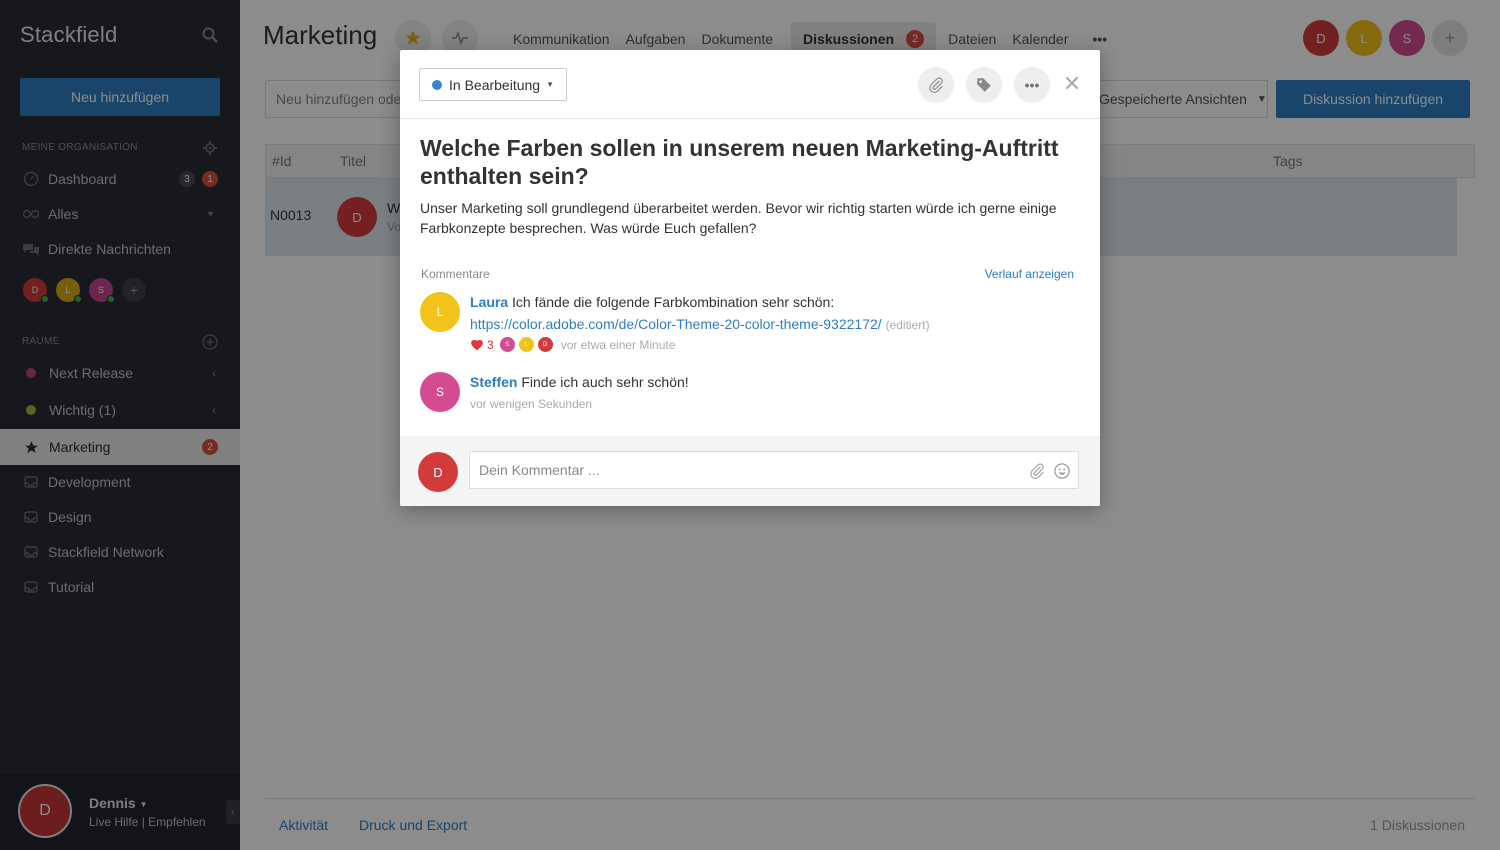 The image size is (1500, 850). I want to click on edited-label: (editiert), so click(907, 325).